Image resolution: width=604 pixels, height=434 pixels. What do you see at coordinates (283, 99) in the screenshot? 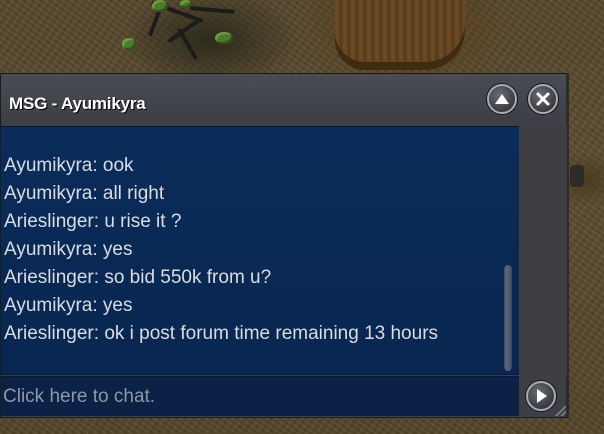
I see `window-title-bar: MSG - Ayumikyra` at bounding box center [283, 99].